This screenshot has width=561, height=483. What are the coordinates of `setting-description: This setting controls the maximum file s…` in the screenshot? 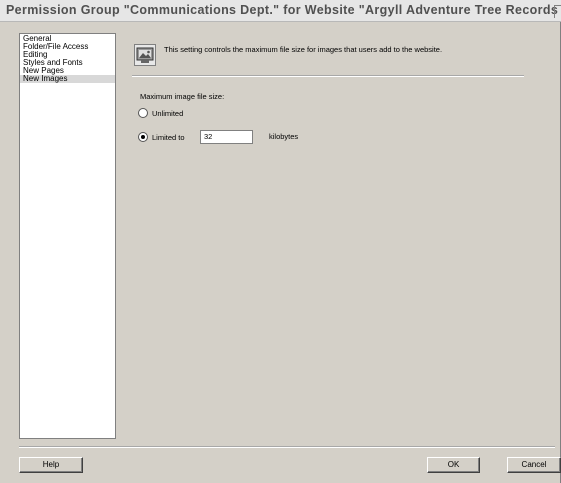 It's located at (303, 49).